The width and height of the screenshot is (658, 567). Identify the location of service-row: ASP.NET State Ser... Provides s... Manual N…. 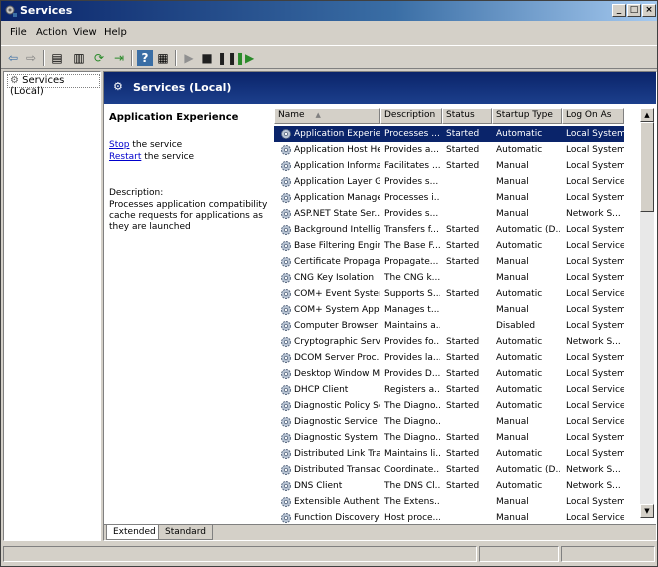
(449, 214).